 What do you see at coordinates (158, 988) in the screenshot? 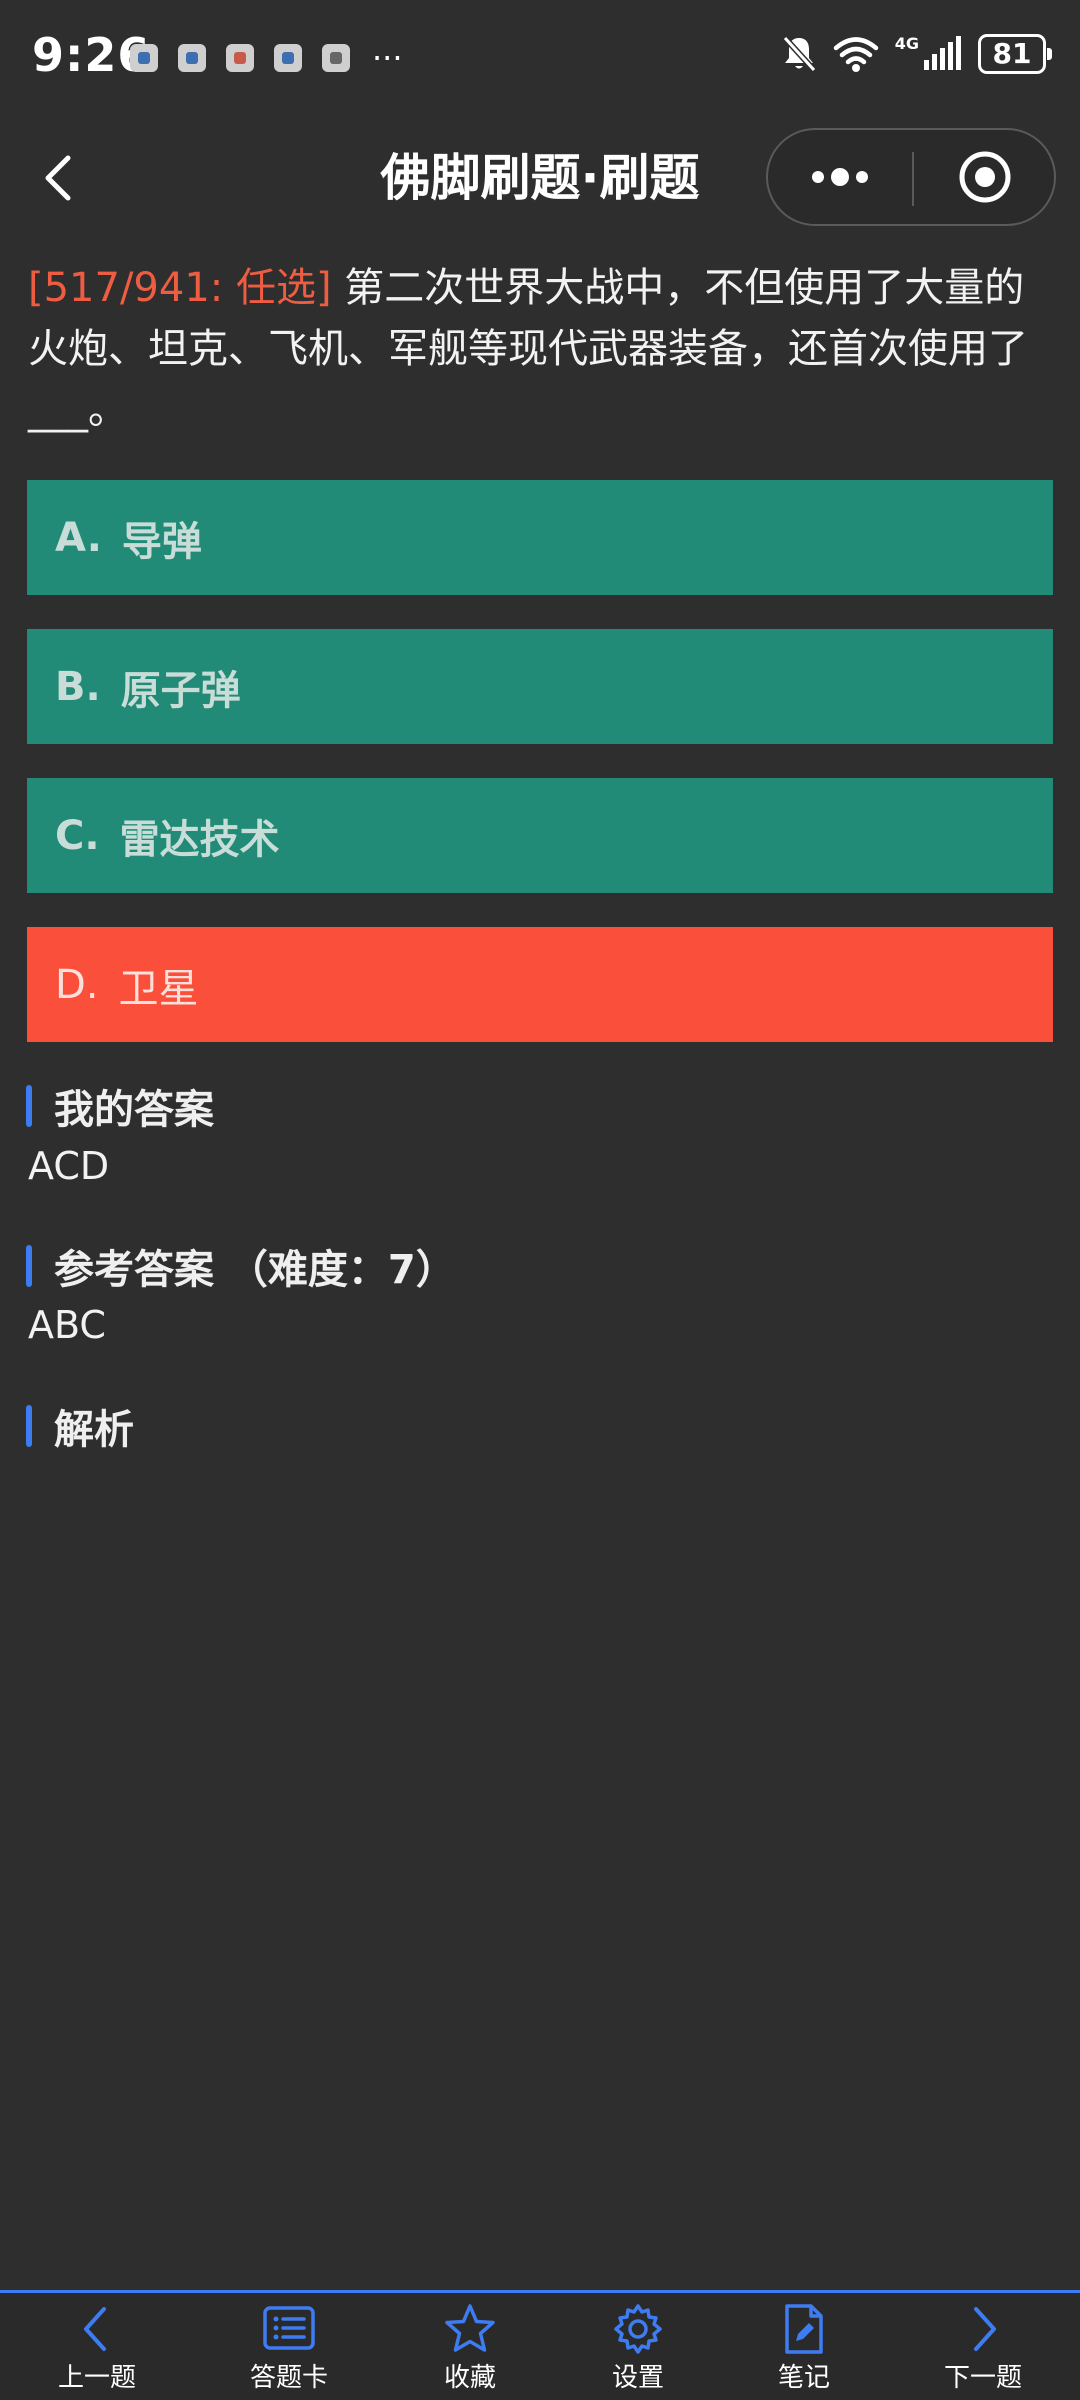
I see `option-text: 卫星` at bounding box center [158, 988].